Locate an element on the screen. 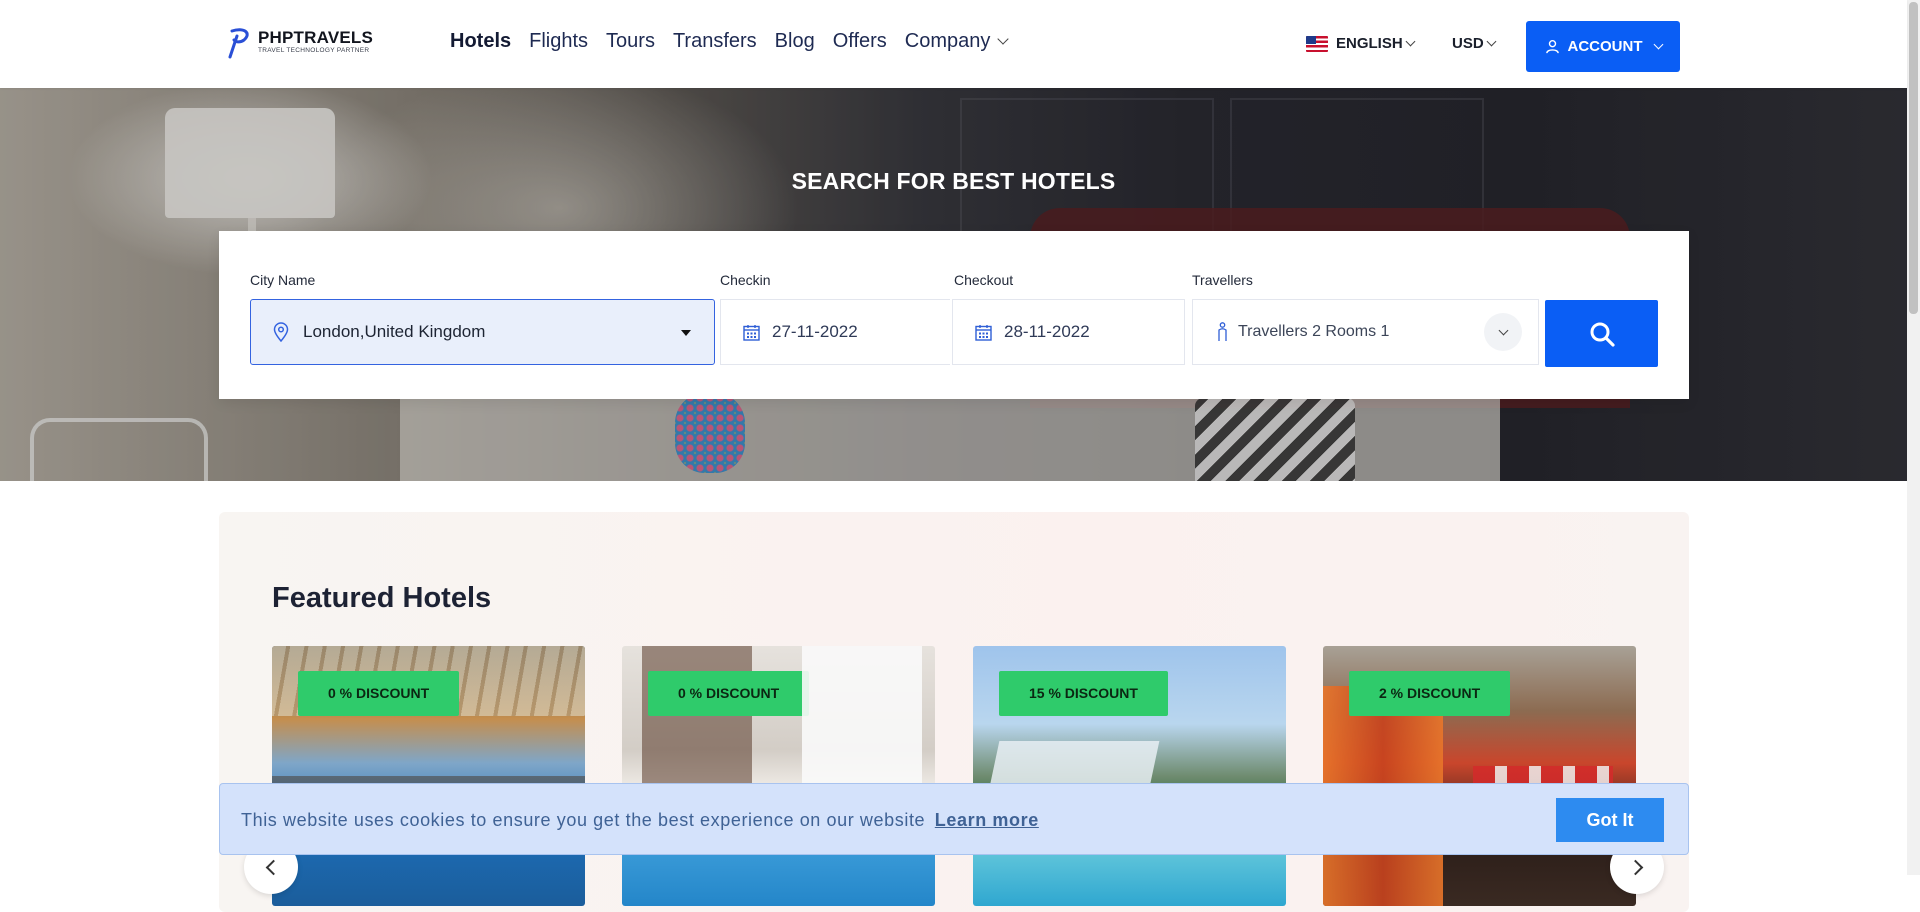  checkin-value: 27-11-2022 is located at coordinates (815, 331).